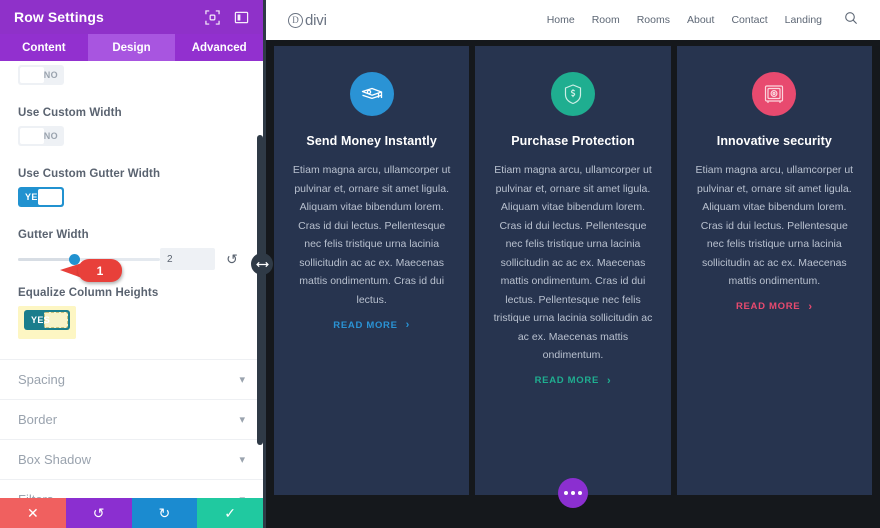  I want to click on nav-link-about: About, so click(700, 20).